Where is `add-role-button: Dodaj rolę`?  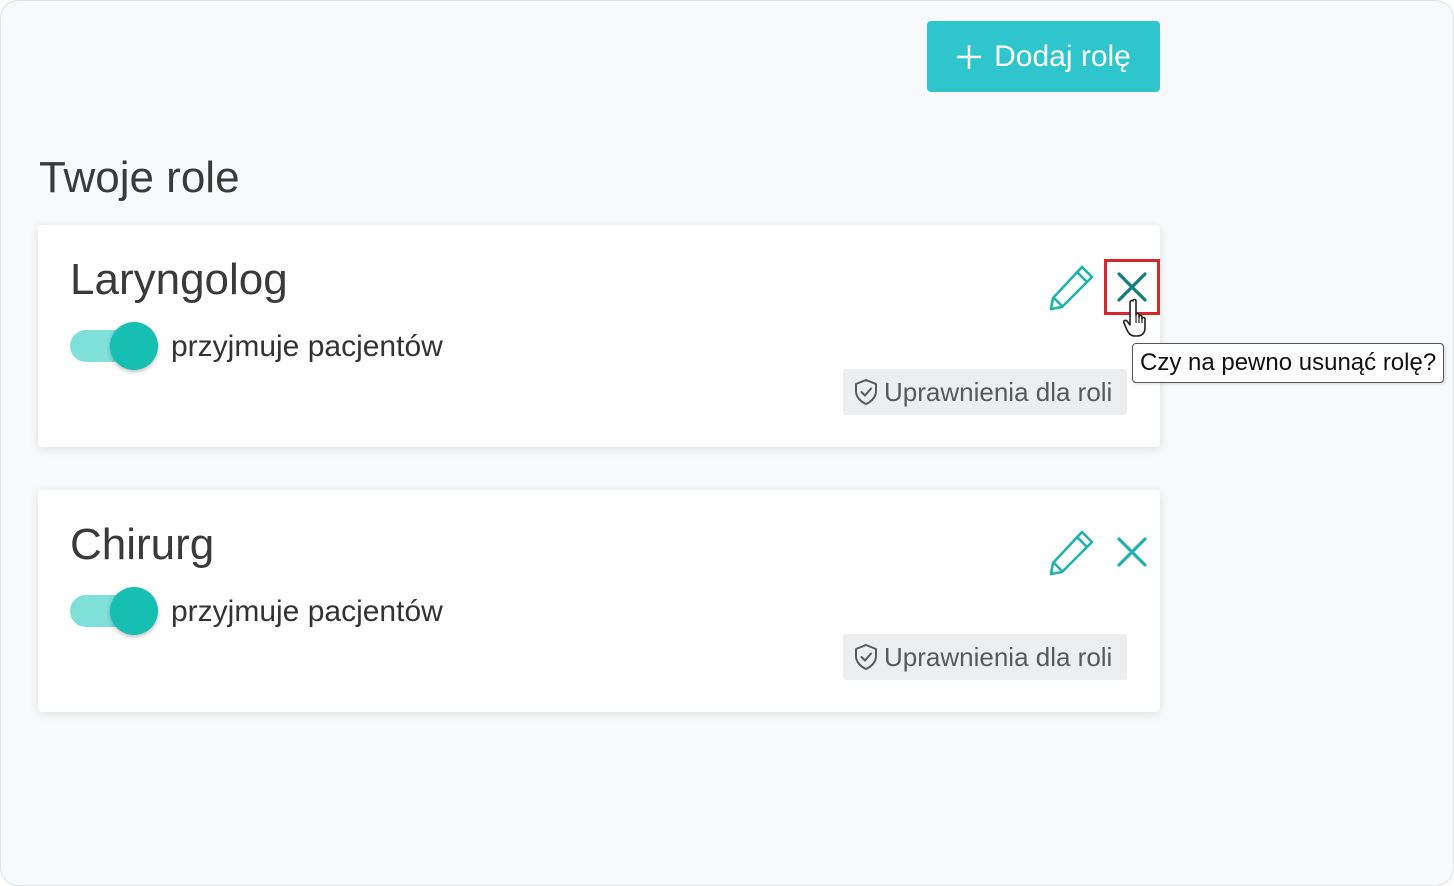 add-role-button: Dodaj rolę is located at coordinates (1043, 56).